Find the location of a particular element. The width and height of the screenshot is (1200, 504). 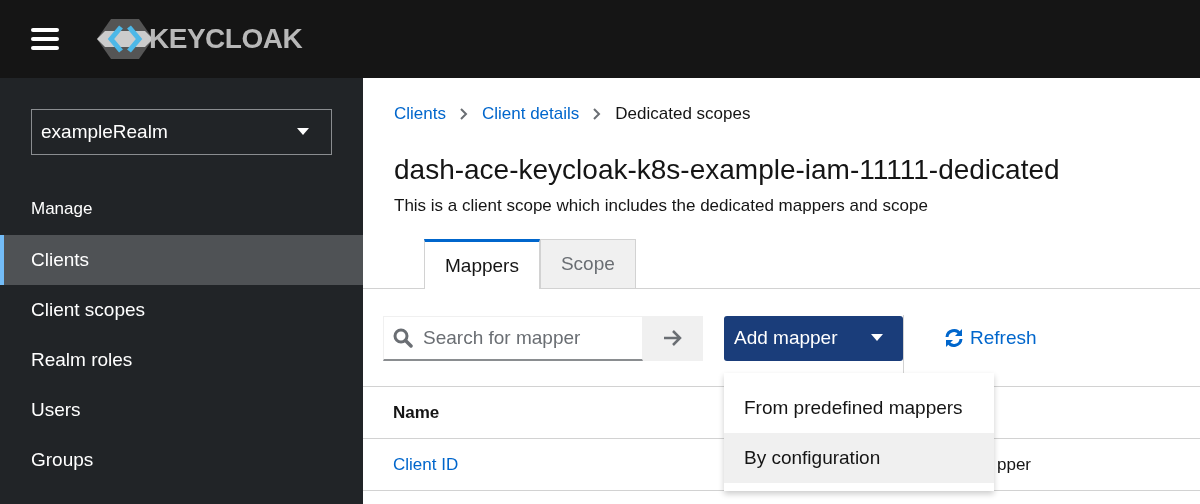

arrow-right-icon is located at coordinates (673, 338).